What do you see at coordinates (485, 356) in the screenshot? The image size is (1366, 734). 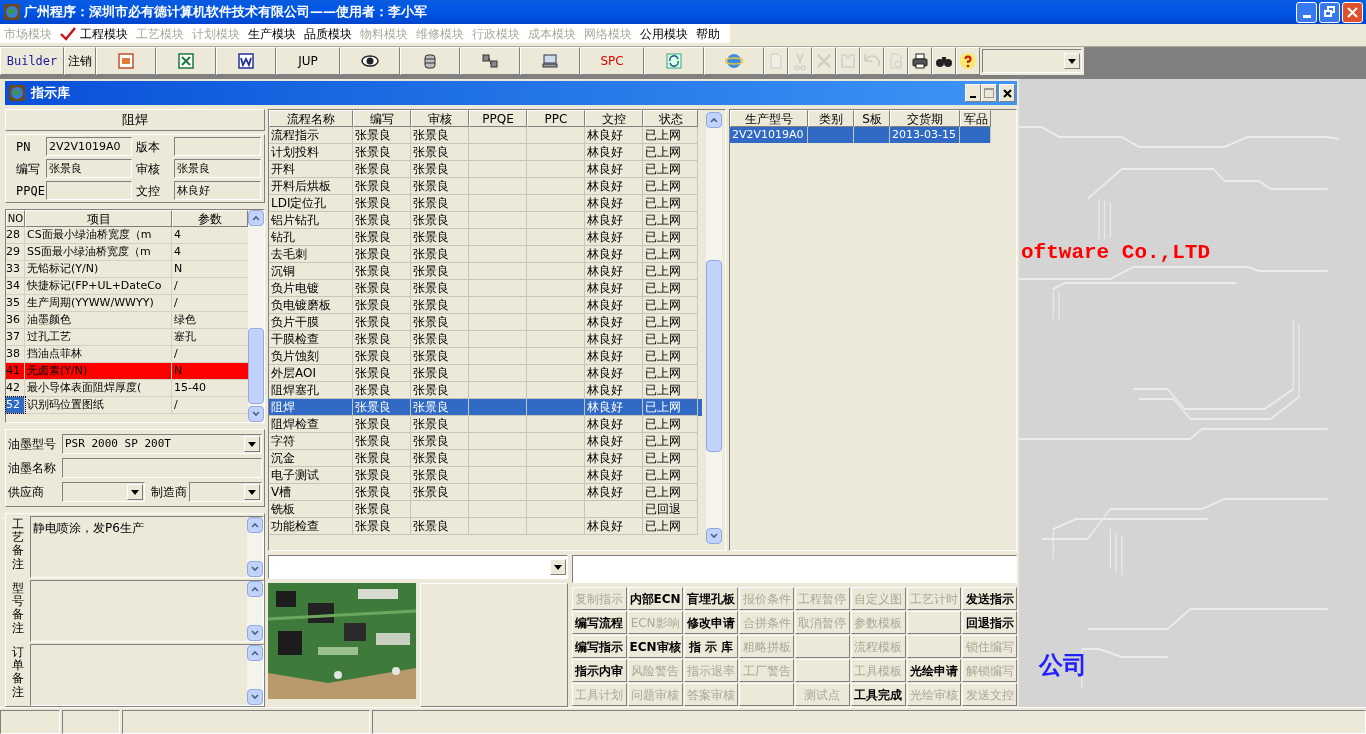 I see `table-row: 负片蚀刻 张景良 张景良 林良好 已上网` at bounding box center [485, 356].